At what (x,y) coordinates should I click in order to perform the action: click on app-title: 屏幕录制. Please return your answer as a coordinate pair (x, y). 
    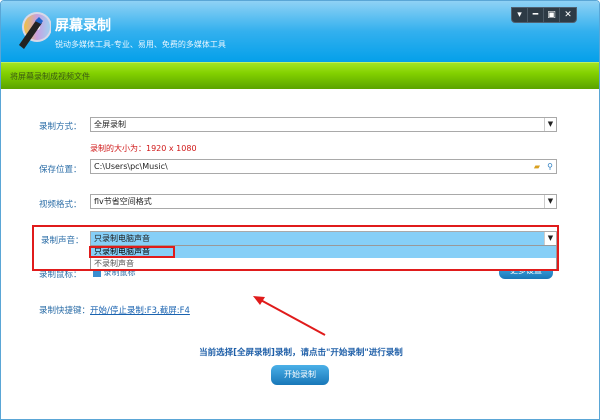
    Looking at the image, I should click on (83, 26).